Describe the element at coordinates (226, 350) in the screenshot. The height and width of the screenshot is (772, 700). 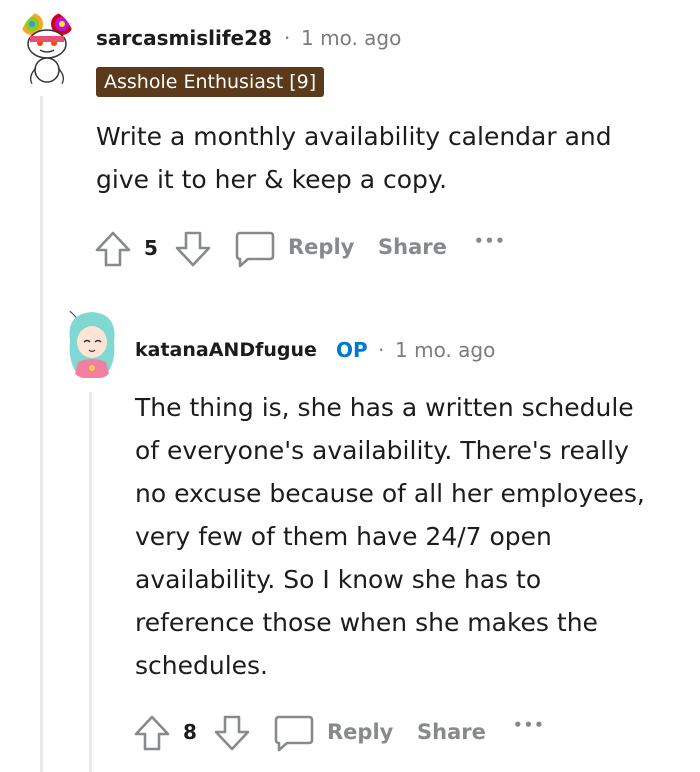
I see `comment-username: katanaANDfugue` at that location.